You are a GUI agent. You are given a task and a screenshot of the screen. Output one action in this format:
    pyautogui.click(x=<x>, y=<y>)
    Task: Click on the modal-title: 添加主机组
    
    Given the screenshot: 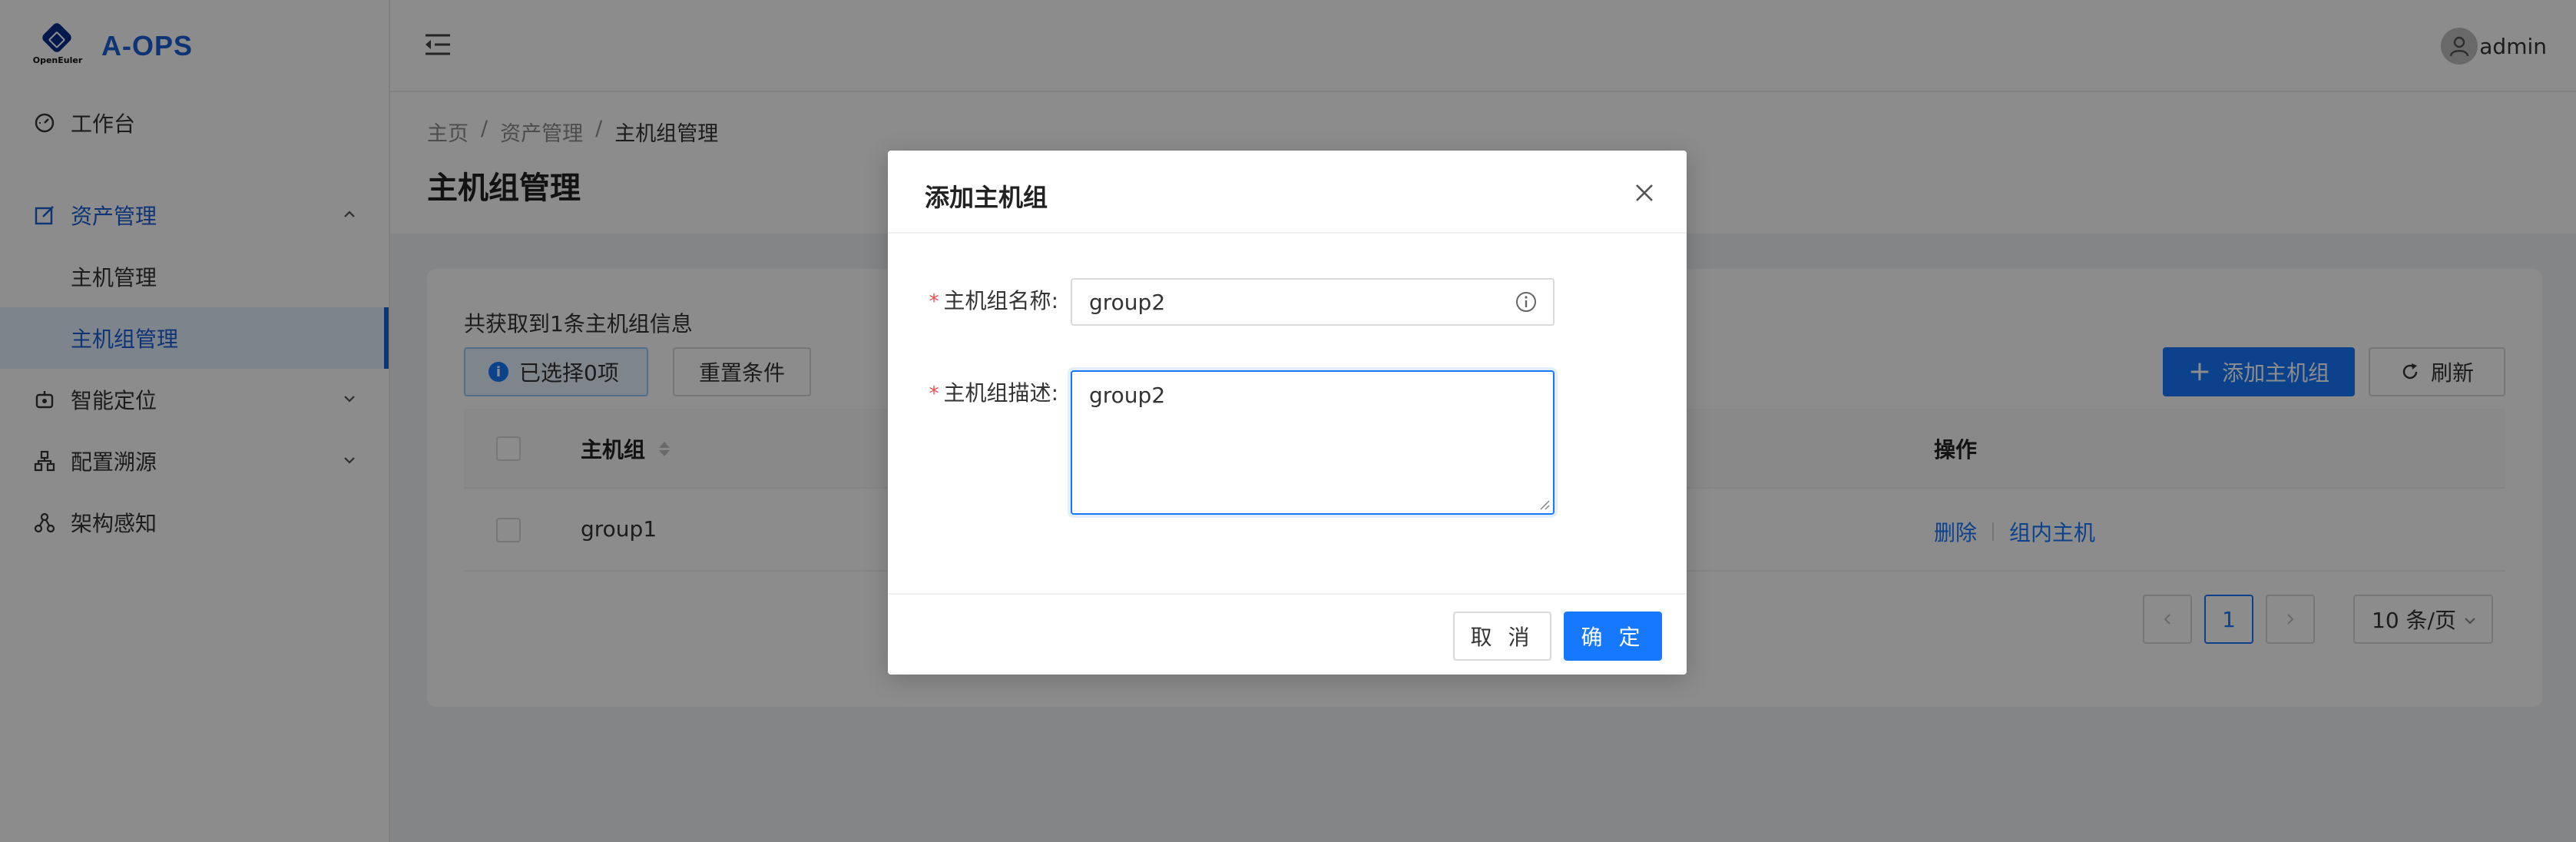 What is the action you would take?
    pyautogui.click(x=986, y=197)
    